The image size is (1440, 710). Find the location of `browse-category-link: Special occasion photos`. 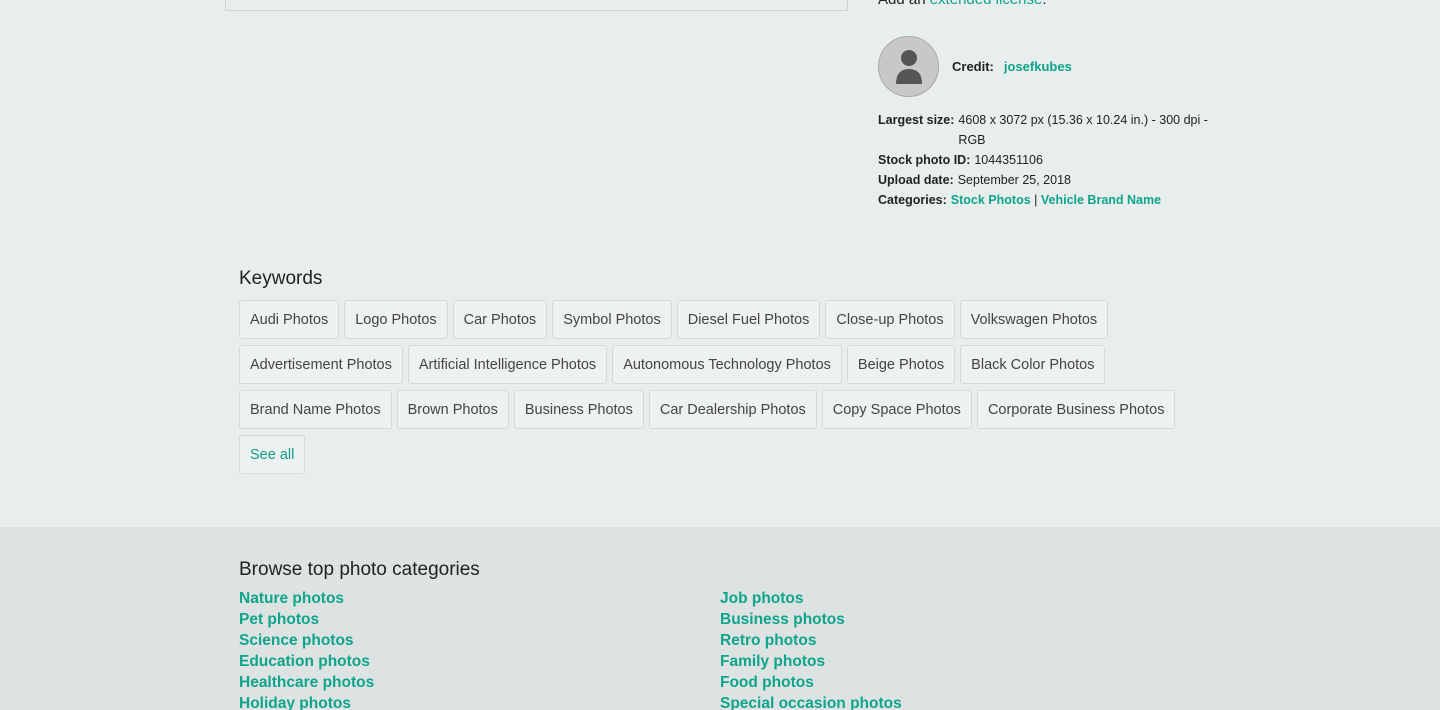

browse-category-link: Special occasion photos is located at coordinates (811, 701).